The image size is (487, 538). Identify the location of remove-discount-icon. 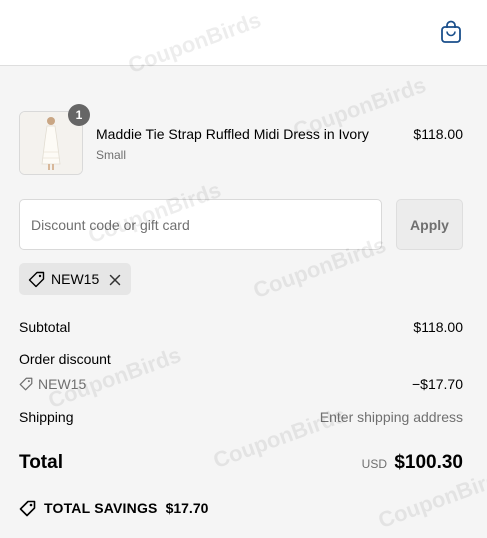
(115, 279).